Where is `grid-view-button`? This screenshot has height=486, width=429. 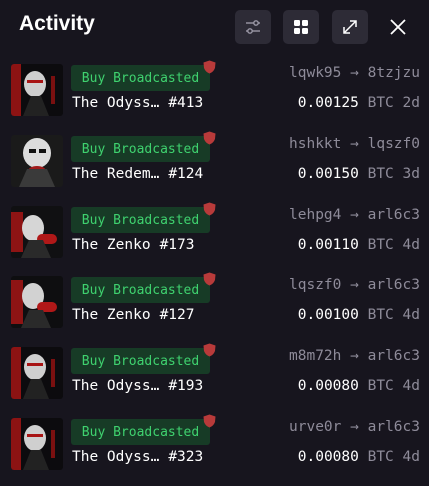
grid-view-button is located at coordinates (301, 27).